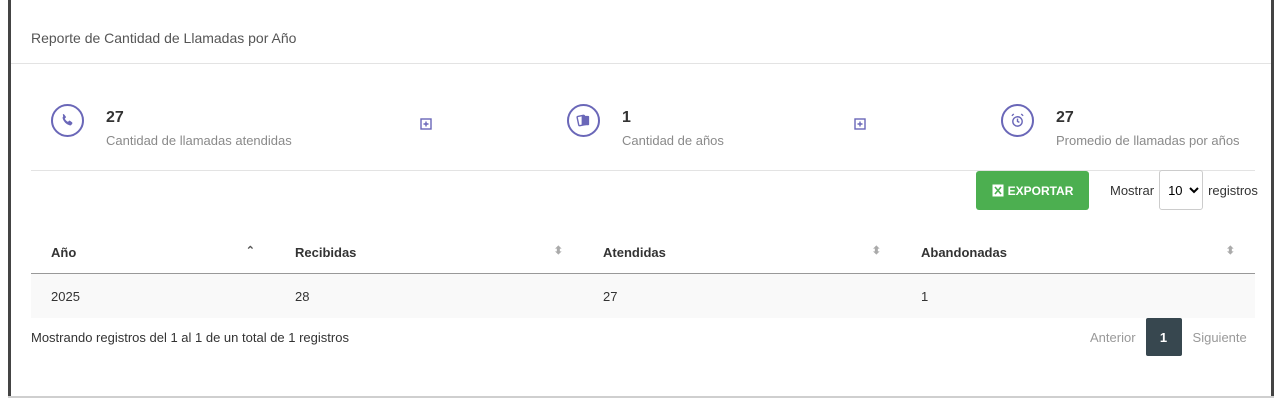 The height and width of the screenshot is (406, 1282). Describe the element at coordinates (626, 117) in the screenshot. I see `stat-value: 1` at that location.